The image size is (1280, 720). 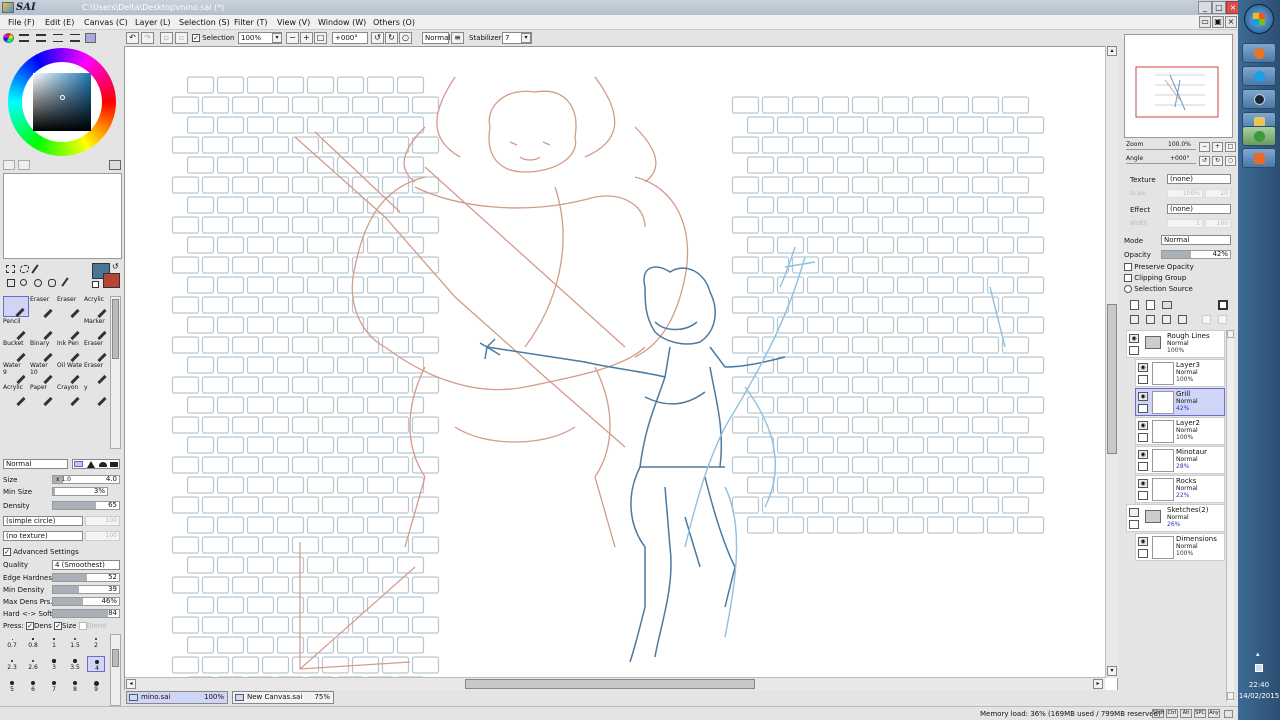 What do you see at coordinates (86, 589) in the screenshot?
I see `min-density-slider: 39` at bounding box center [86, 589].